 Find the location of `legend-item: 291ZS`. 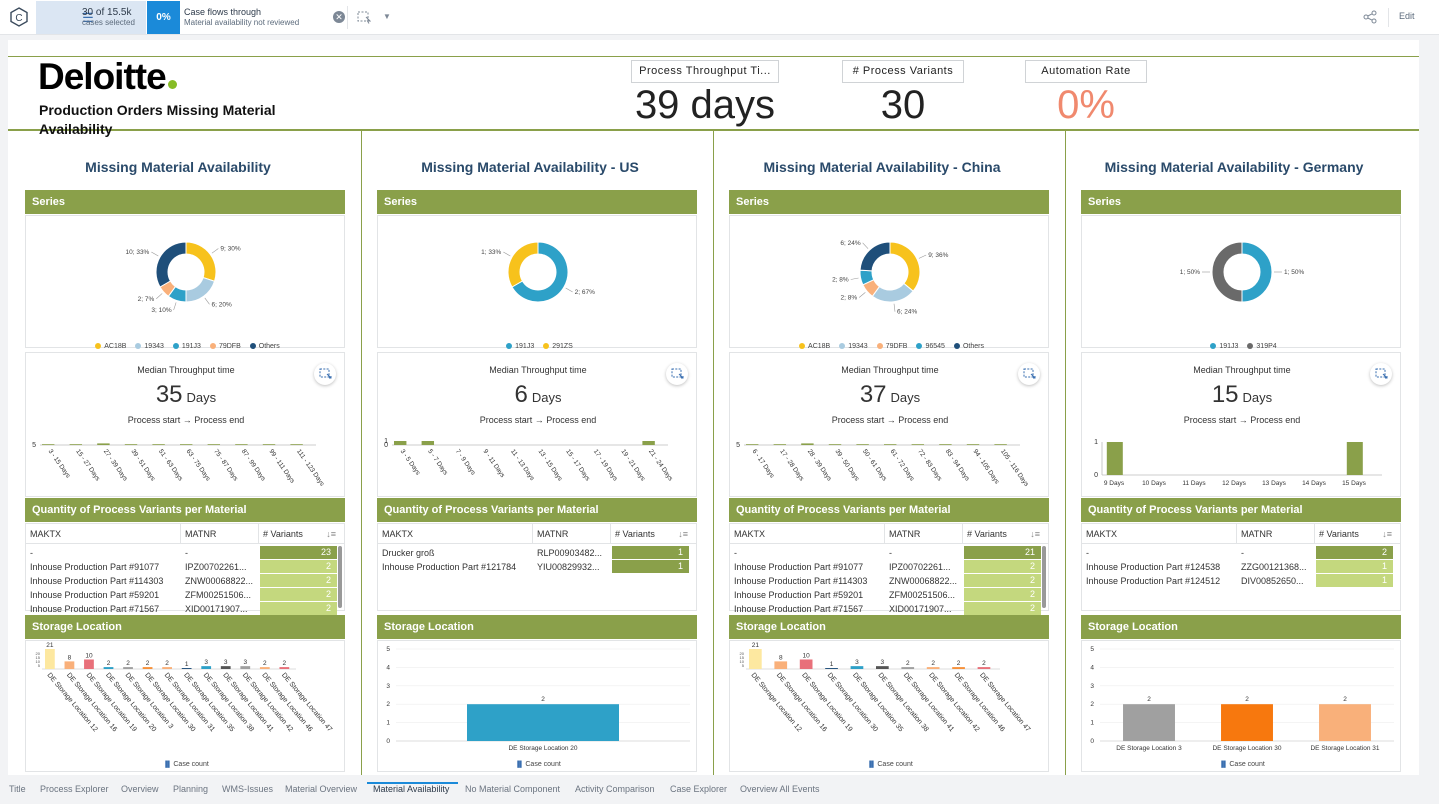

legend-item: 291ZS is located at coordinates (556, 346).